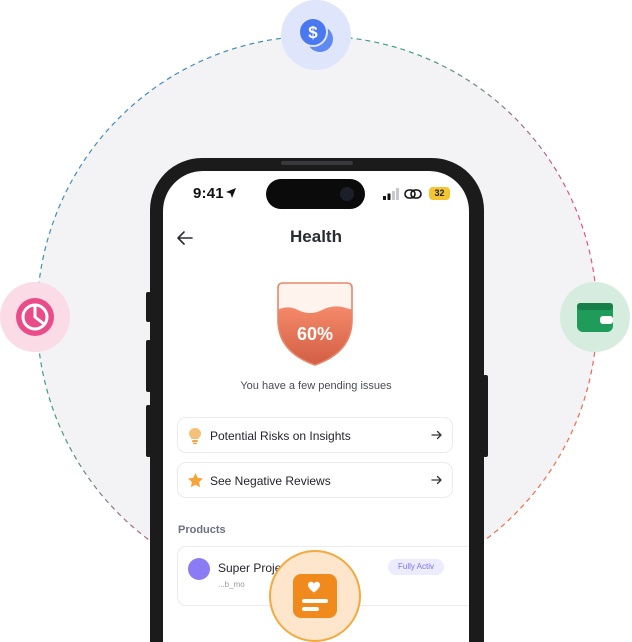 Image resolution: width=632 pixels, height=642 pixels. I want to click on wallet-icon, so click(595, 317).